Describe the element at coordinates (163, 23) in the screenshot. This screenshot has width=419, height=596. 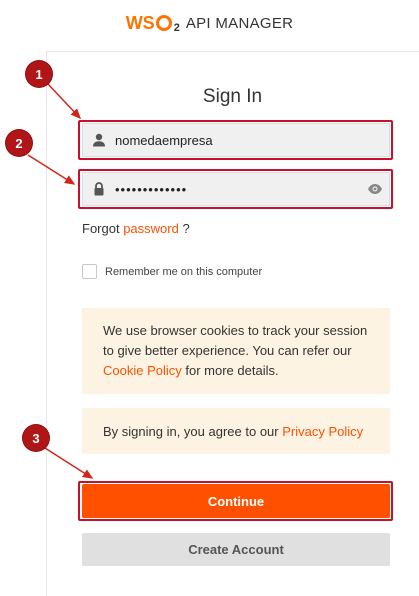
I see `logo-ring-icon` at that location.